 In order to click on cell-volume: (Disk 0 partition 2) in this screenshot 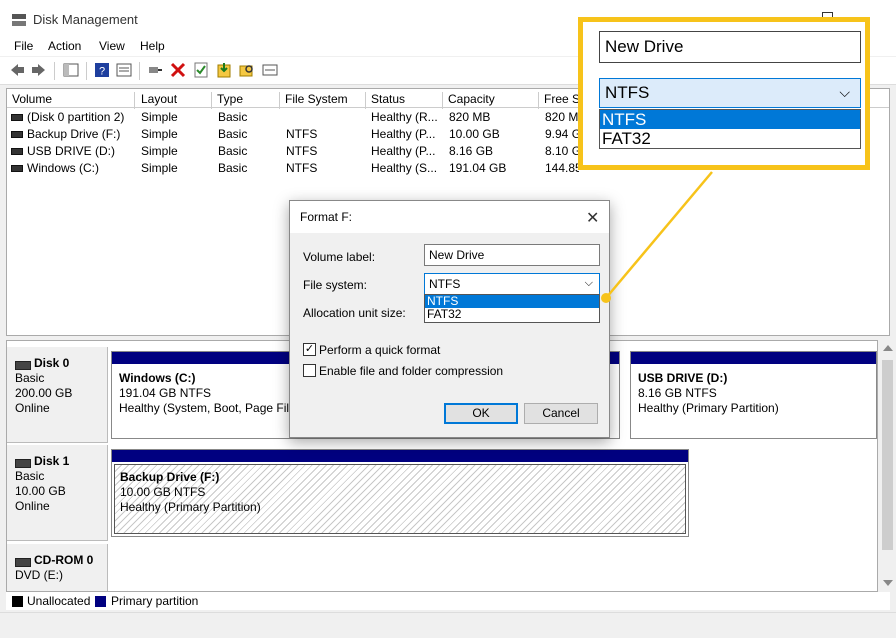, I will do `click(76, 117)`.